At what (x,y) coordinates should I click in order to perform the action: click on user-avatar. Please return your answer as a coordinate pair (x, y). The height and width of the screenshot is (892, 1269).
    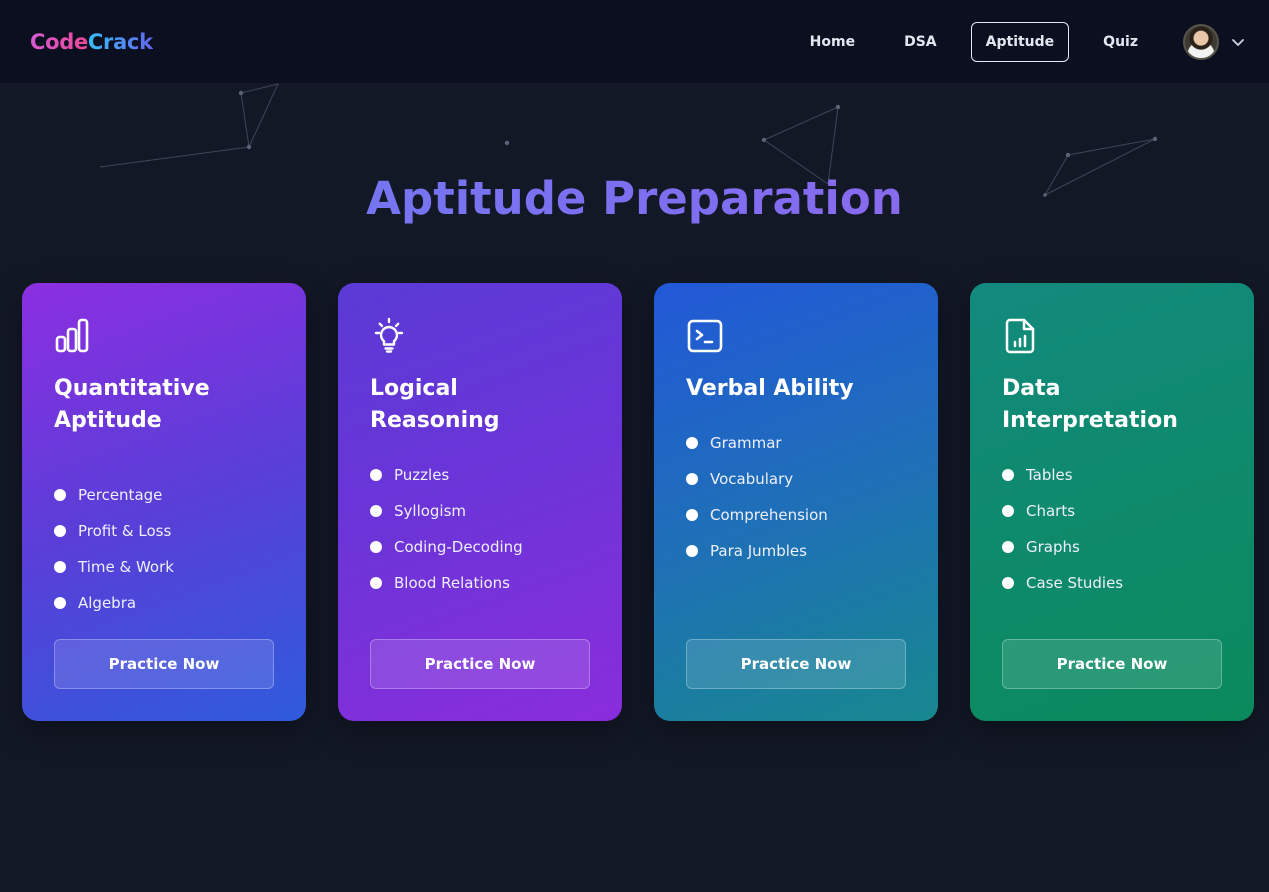
    Looking at the image, I should click on (1201, 41).